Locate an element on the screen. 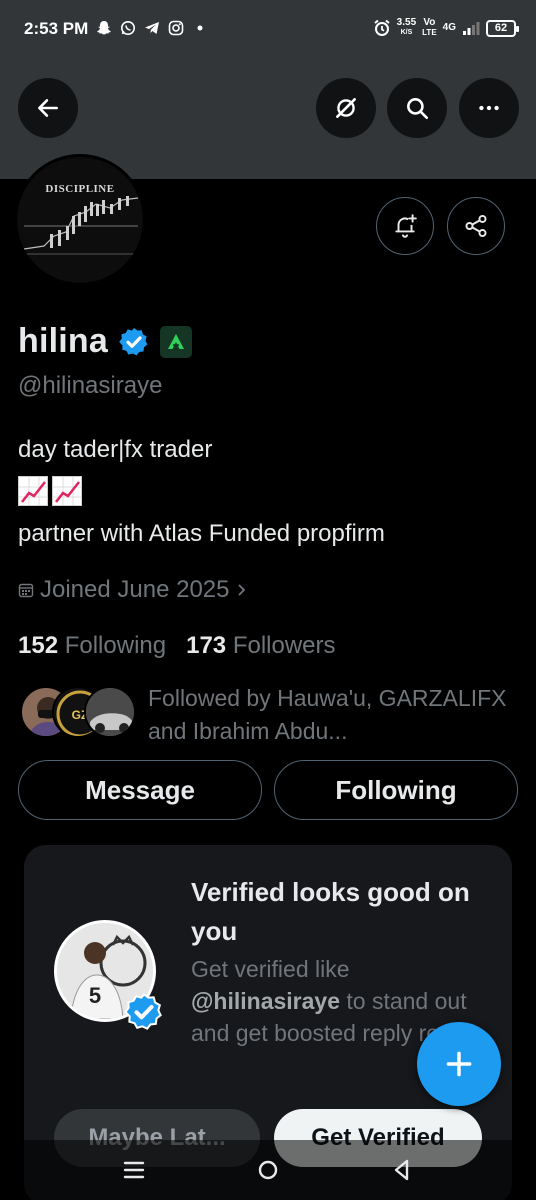  atlas-logo-icon is located at coordinates (176, 341).